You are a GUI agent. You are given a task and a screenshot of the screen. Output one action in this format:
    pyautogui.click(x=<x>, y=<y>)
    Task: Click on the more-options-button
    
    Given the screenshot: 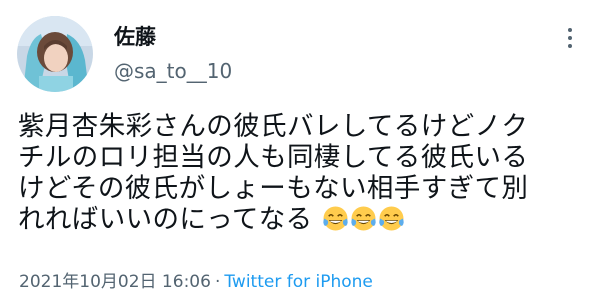 What is the action you would take?
    pyautogui.click(x=570, y=39)
    